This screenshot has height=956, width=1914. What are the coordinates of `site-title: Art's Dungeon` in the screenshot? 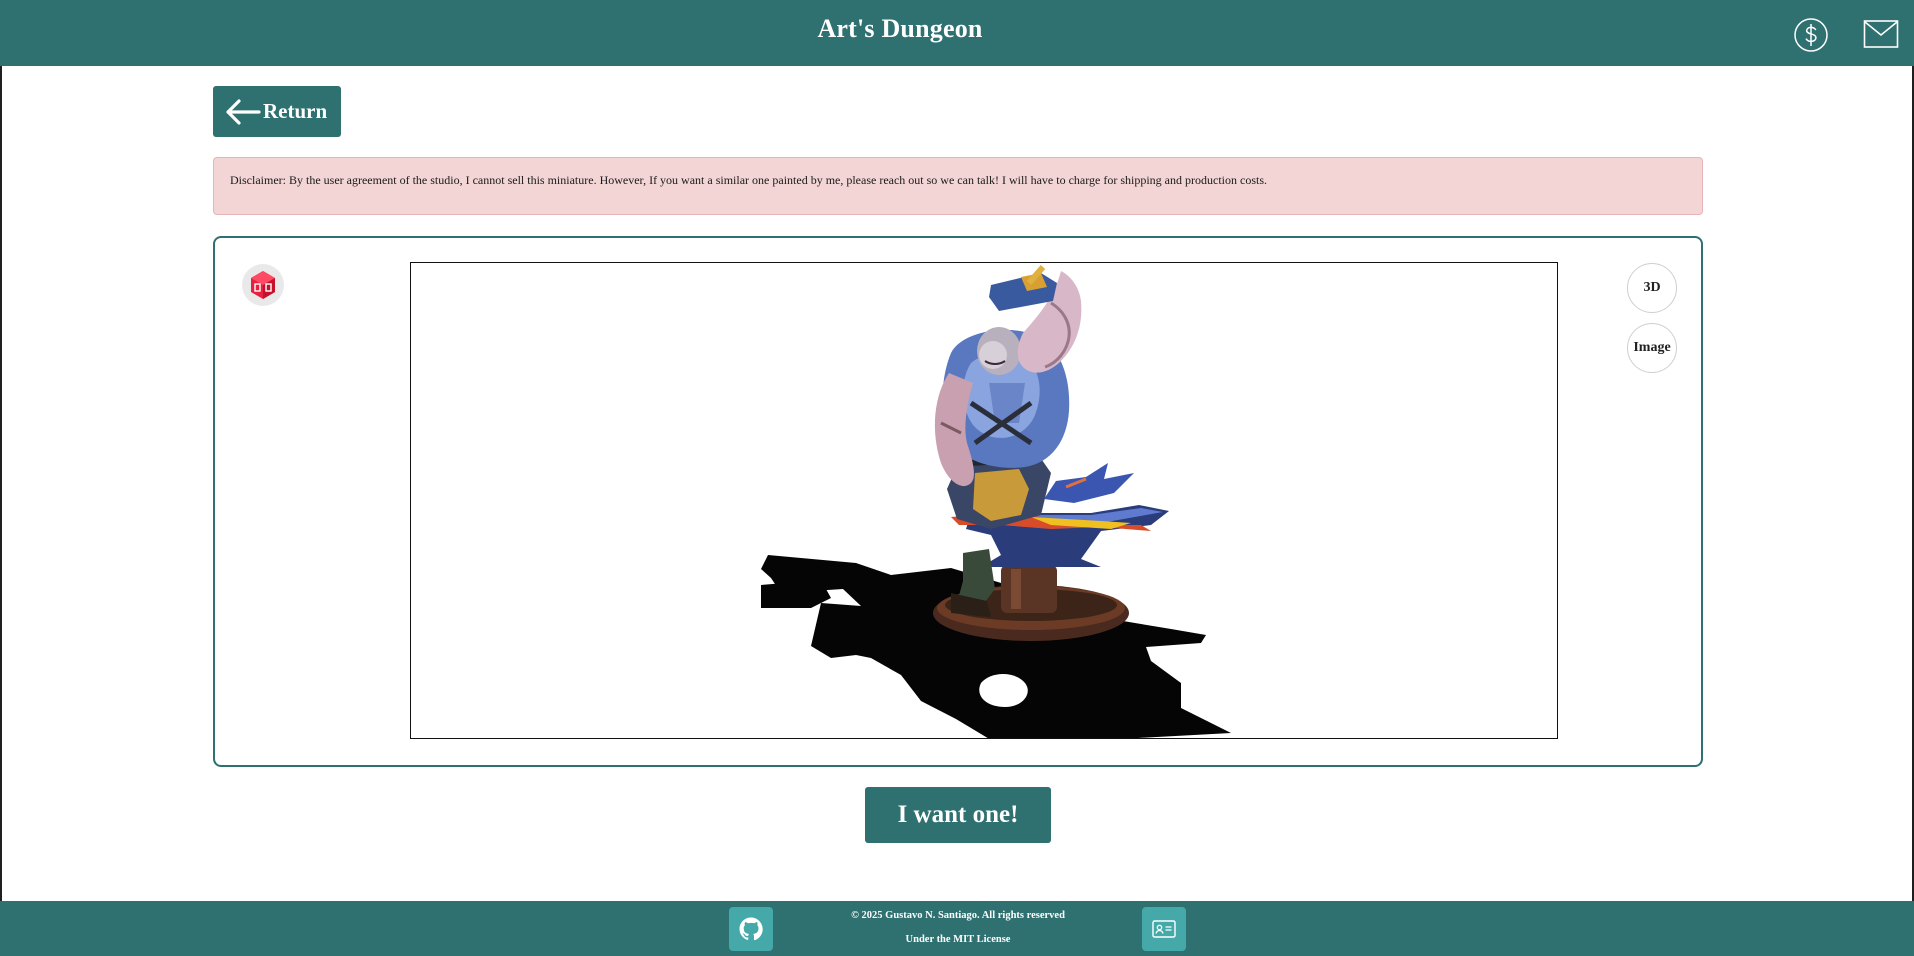 It's located at (900, 29).